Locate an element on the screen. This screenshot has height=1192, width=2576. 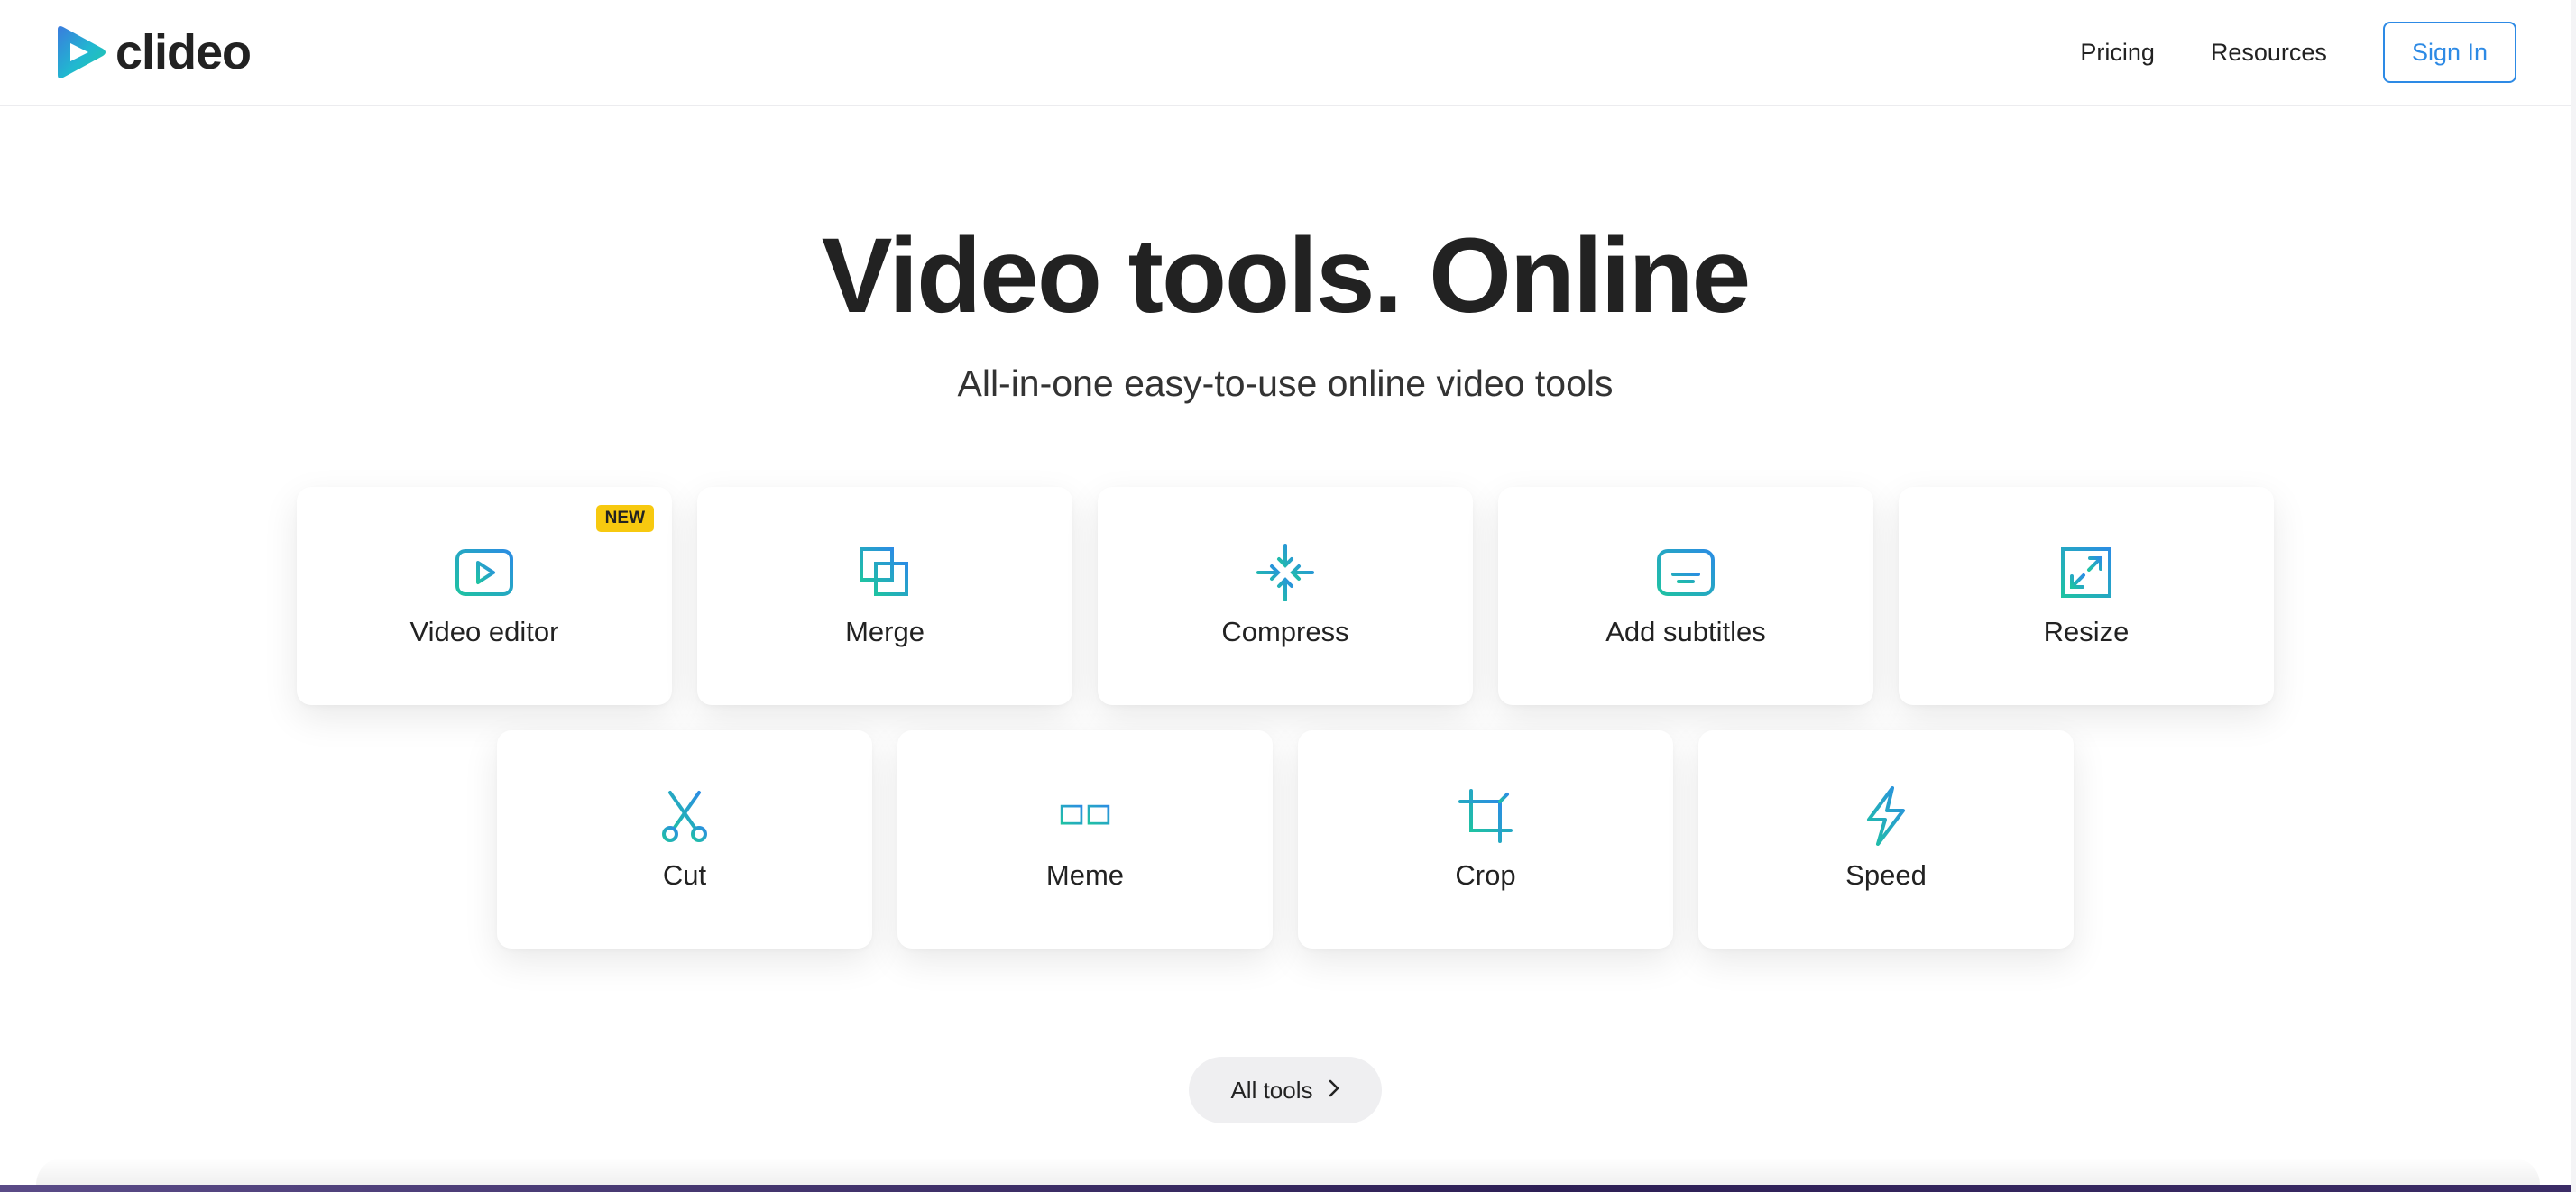
subtitles-icon is located at coordinates (1685, 573).